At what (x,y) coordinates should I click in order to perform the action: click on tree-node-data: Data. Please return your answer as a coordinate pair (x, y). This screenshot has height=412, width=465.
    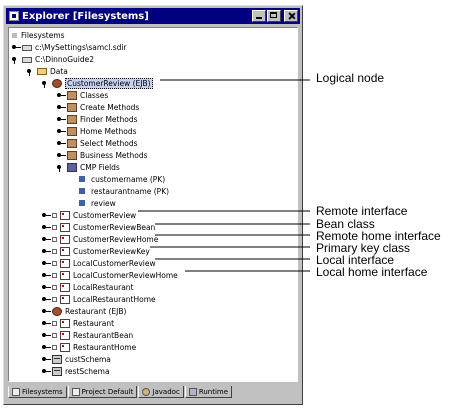
    Looking at the image, I should click on (47, 71).